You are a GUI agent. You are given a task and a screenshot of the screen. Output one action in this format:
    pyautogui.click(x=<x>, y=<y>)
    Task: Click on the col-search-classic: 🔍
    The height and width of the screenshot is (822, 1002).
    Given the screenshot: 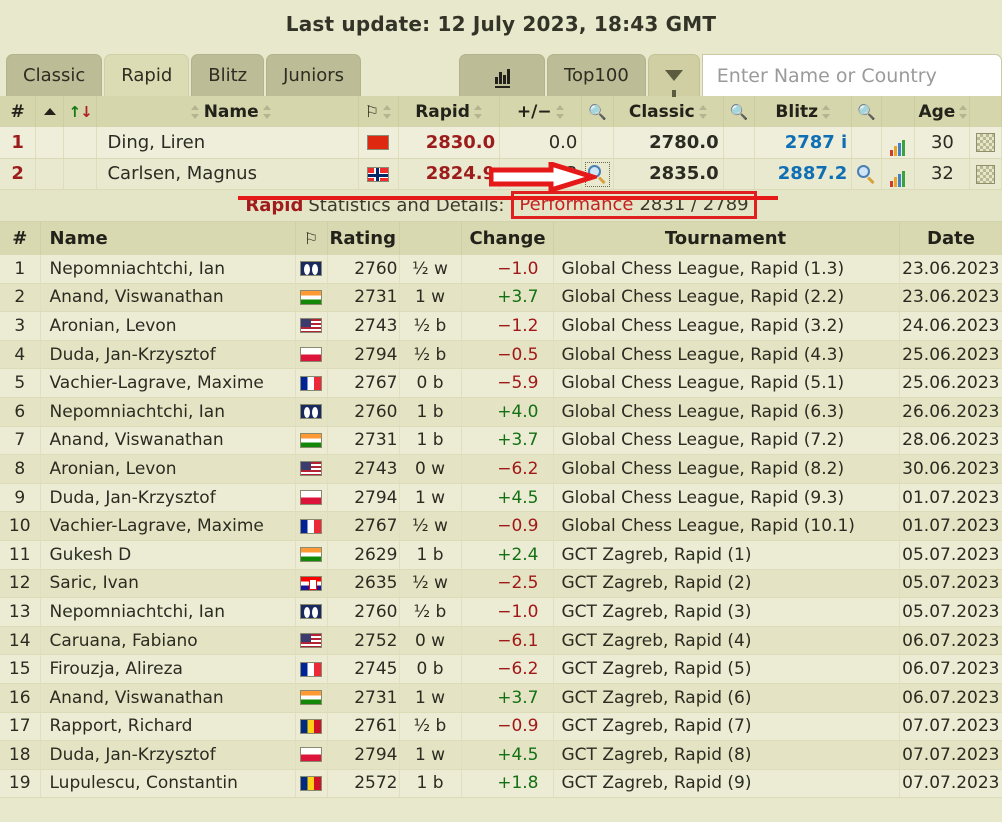 What is the action you would take?
    pyautogui.click(x=739, y=111)
    